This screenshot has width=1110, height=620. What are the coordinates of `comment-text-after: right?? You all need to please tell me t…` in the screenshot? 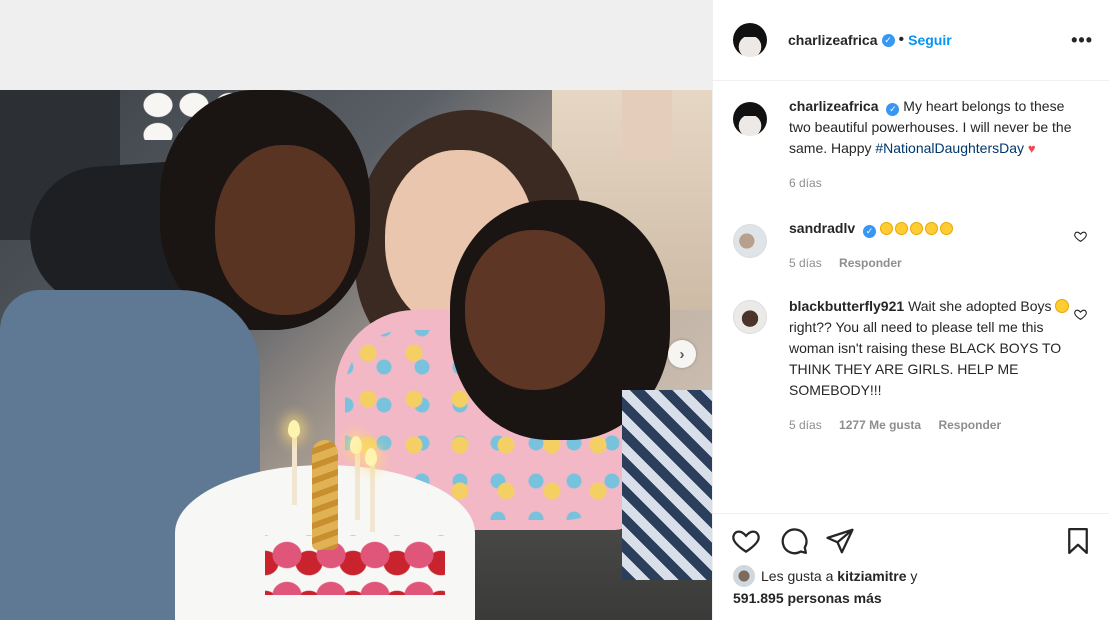 It's located at (925, 358).